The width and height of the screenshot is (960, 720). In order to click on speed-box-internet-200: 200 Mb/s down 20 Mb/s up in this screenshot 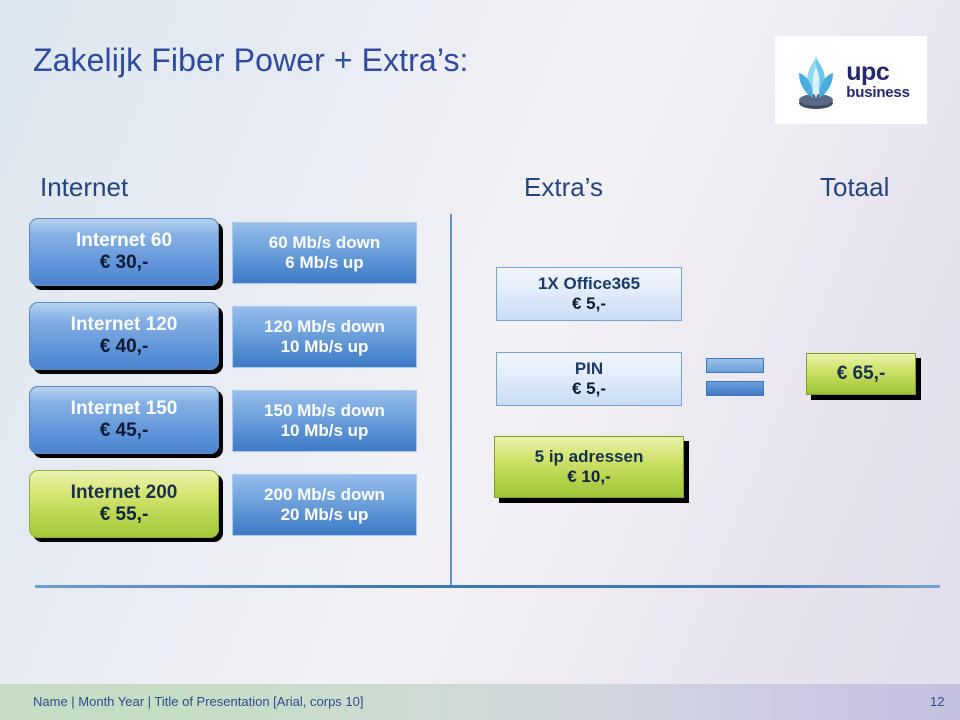, I will do `click(324, 505)`.